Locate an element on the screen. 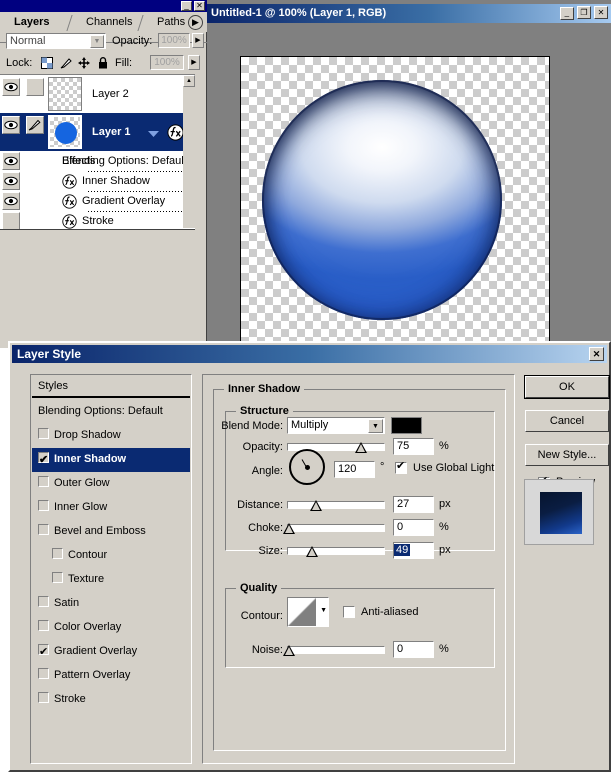  distance-input: 27 is located at coordinates (413, 504).